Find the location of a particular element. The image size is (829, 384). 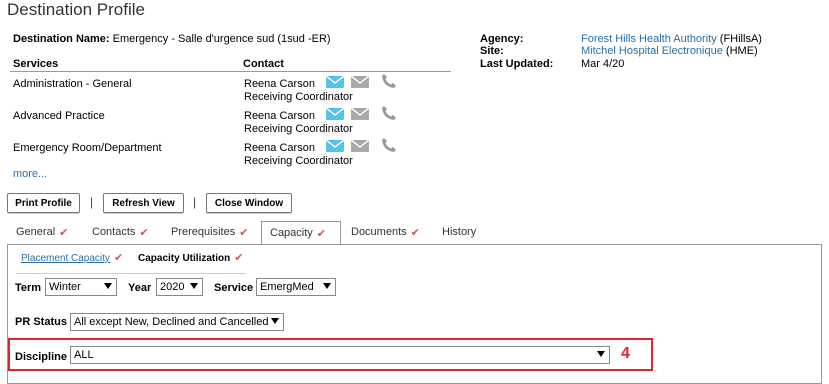

refresh-view-button: Refresh View is located at coordinates (143, 203).